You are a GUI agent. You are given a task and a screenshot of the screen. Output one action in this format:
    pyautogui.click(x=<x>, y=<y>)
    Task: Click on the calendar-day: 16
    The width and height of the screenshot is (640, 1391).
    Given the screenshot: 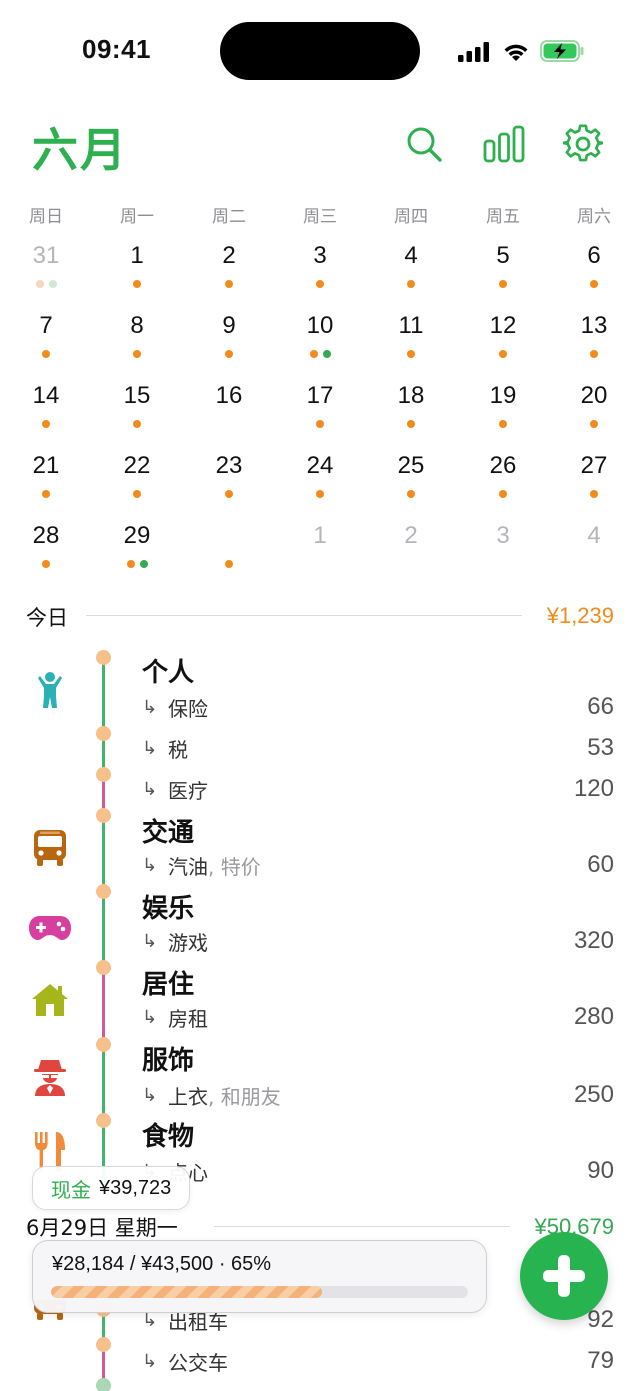 What is the action you would take?
    pyautogui.click(x=229, y=408)
    